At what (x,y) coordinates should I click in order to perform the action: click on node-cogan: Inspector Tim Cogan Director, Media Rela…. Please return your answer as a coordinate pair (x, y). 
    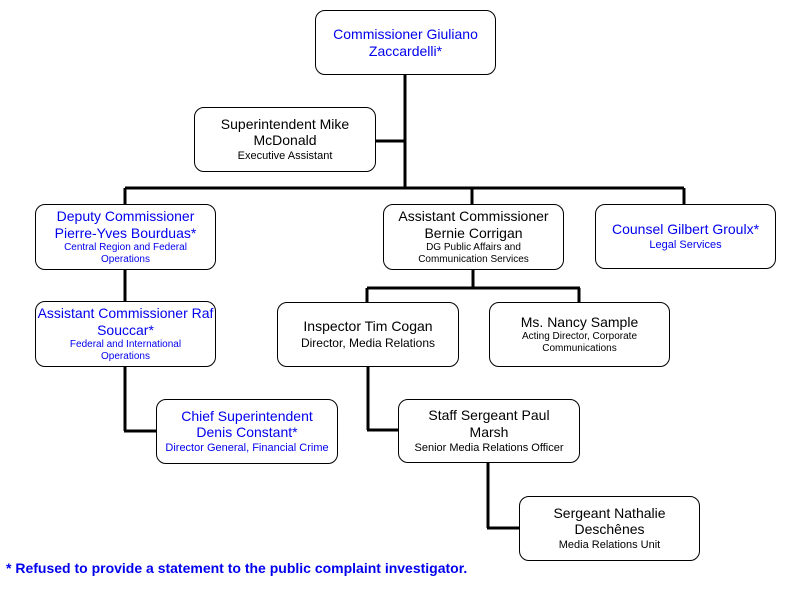
    Looking at the image, I should click on (368, 334).